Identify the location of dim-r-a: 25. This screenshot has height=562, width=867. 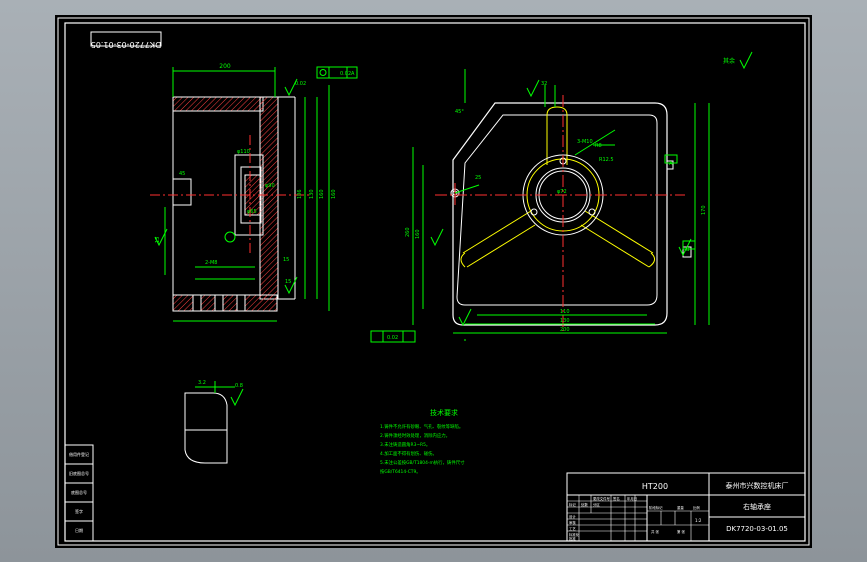
(478, 178).